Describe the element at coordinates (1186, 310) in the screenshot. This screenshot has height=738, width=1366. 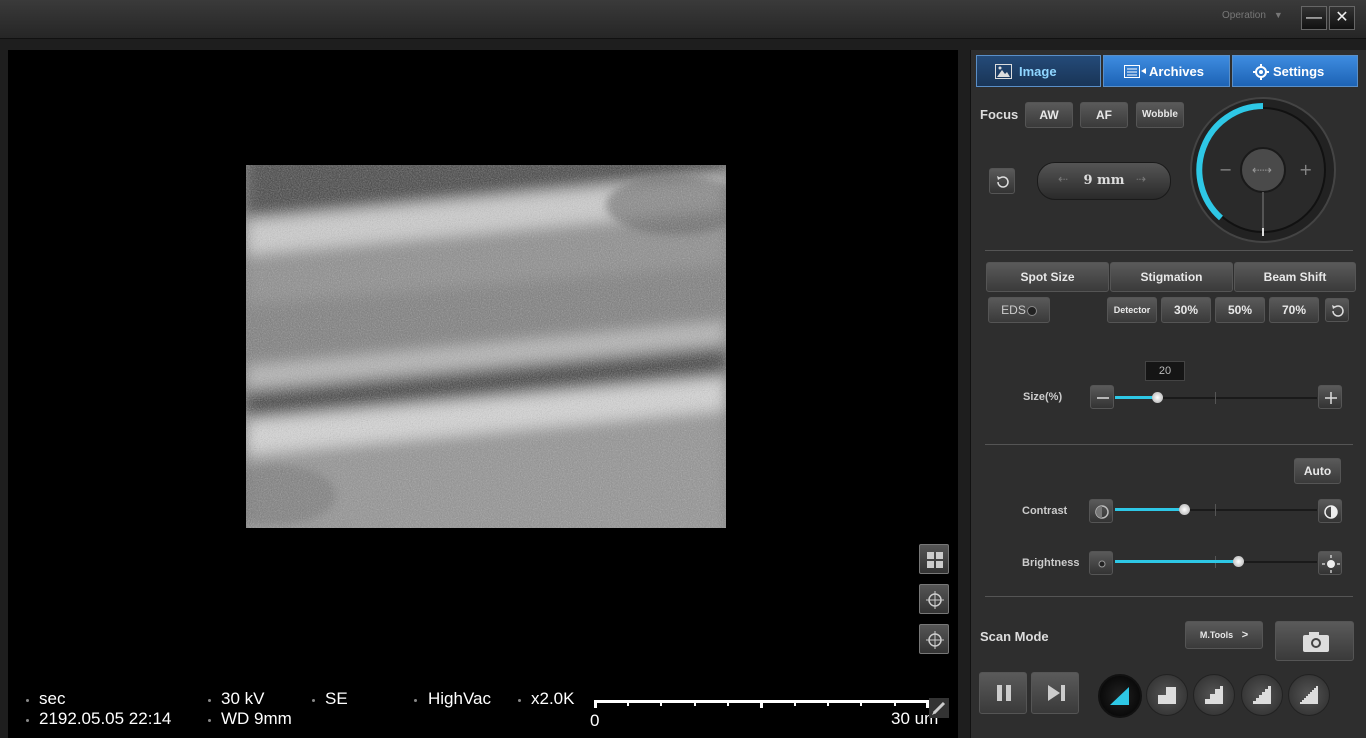
I see `preset-30-button: 30%` at that location.